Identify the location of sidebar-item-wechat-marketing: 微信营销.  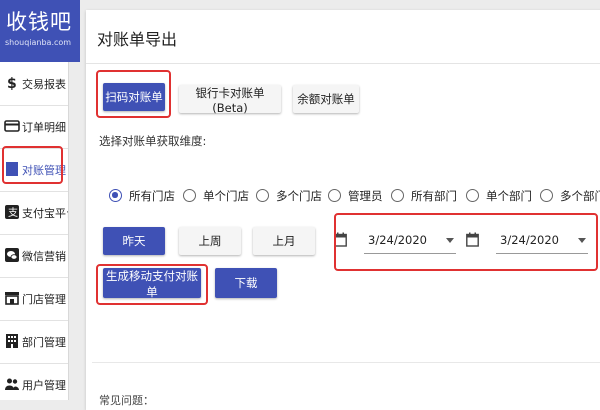
(34, 256).